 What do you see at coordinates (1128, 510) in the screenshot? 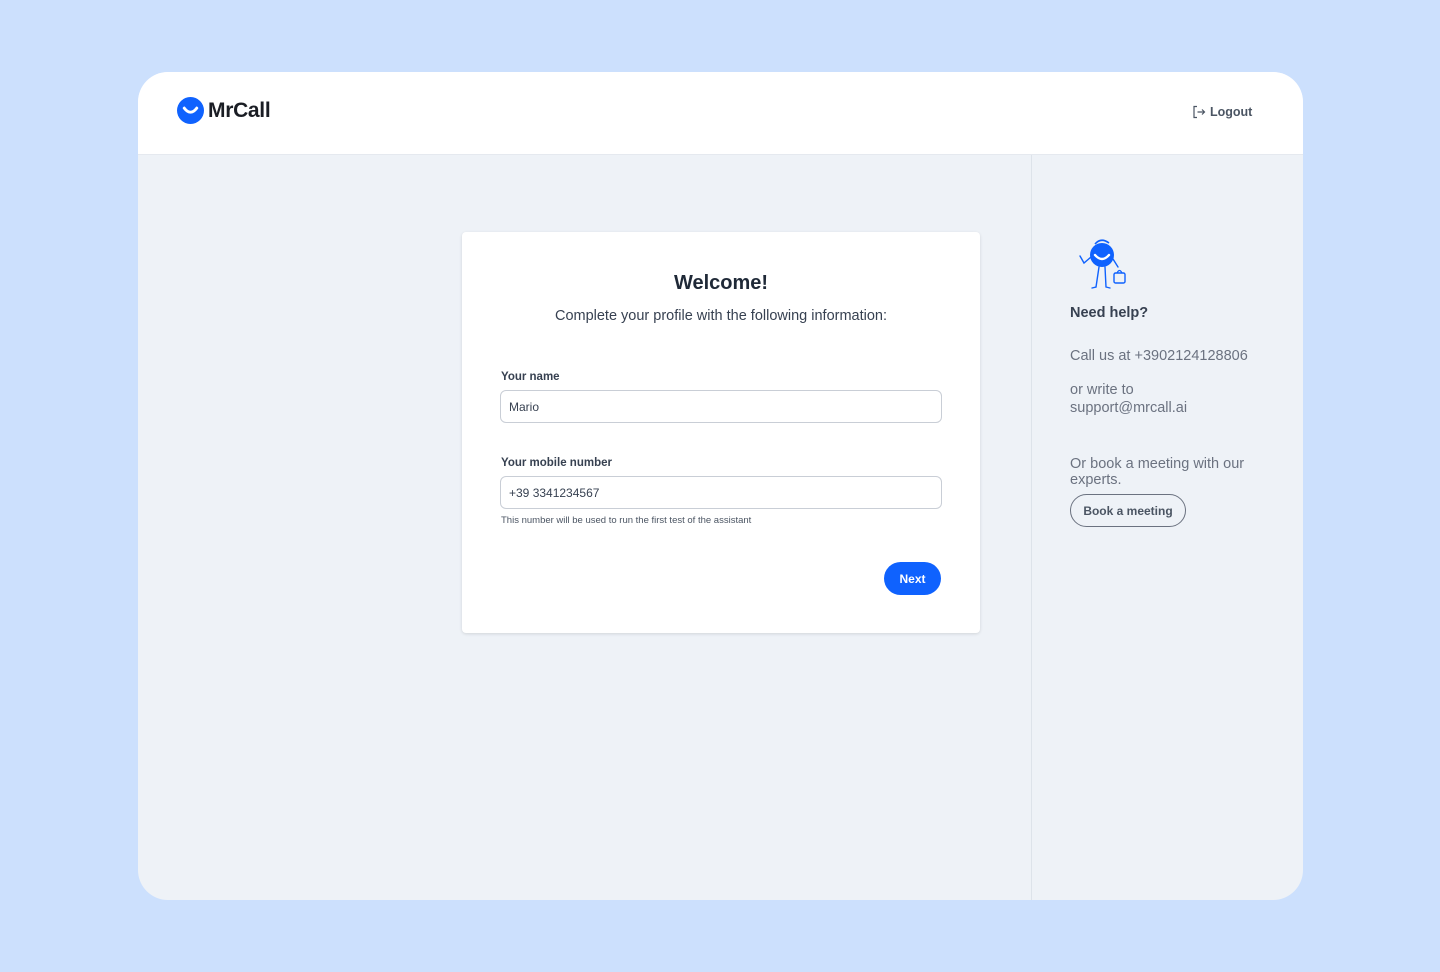
I see `book-meeting-button: Book a meeting` at bounding box center [1128, 510].